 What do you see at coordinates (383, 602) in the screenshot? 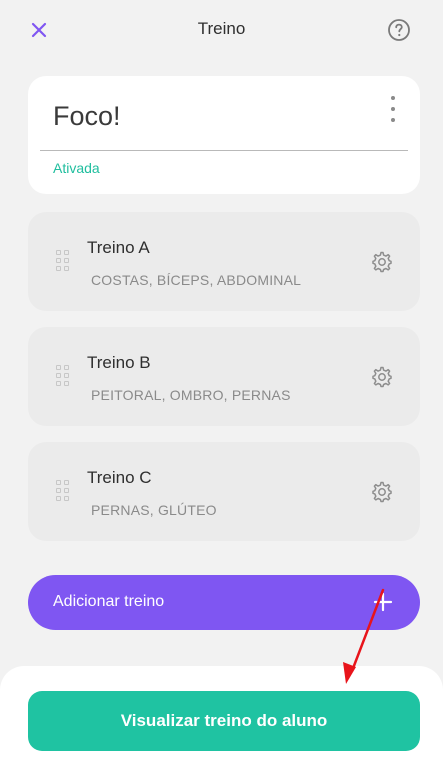
I see `plus-icon` at bounding box center [383, 602].